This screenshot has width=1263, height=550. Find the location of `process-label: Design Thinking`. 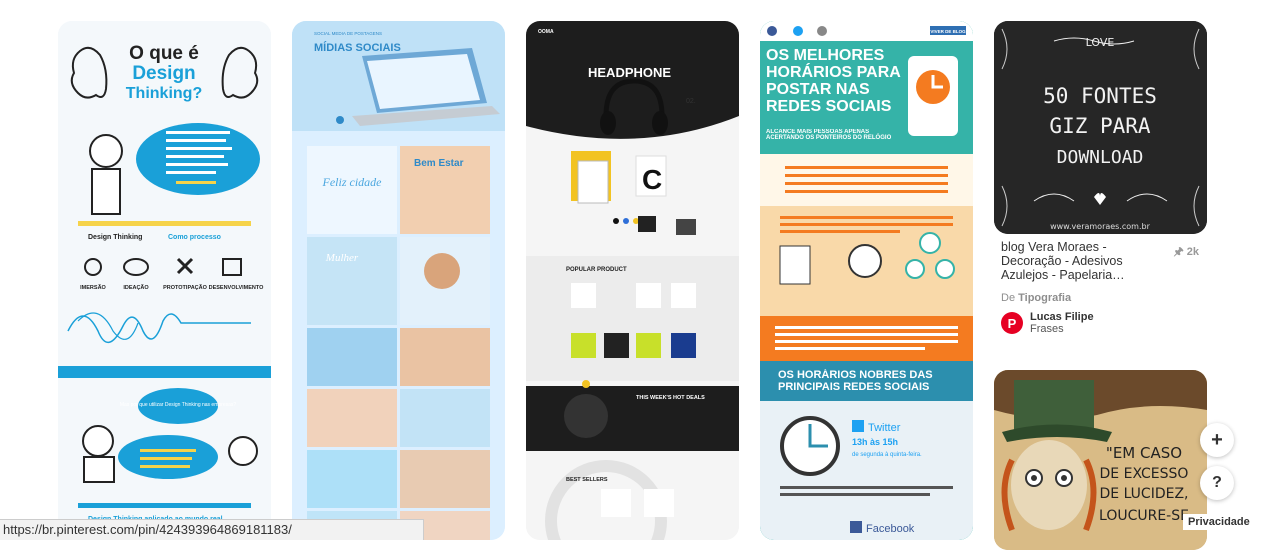

process-label: Design Thinking is located at coordinates (115, 237).